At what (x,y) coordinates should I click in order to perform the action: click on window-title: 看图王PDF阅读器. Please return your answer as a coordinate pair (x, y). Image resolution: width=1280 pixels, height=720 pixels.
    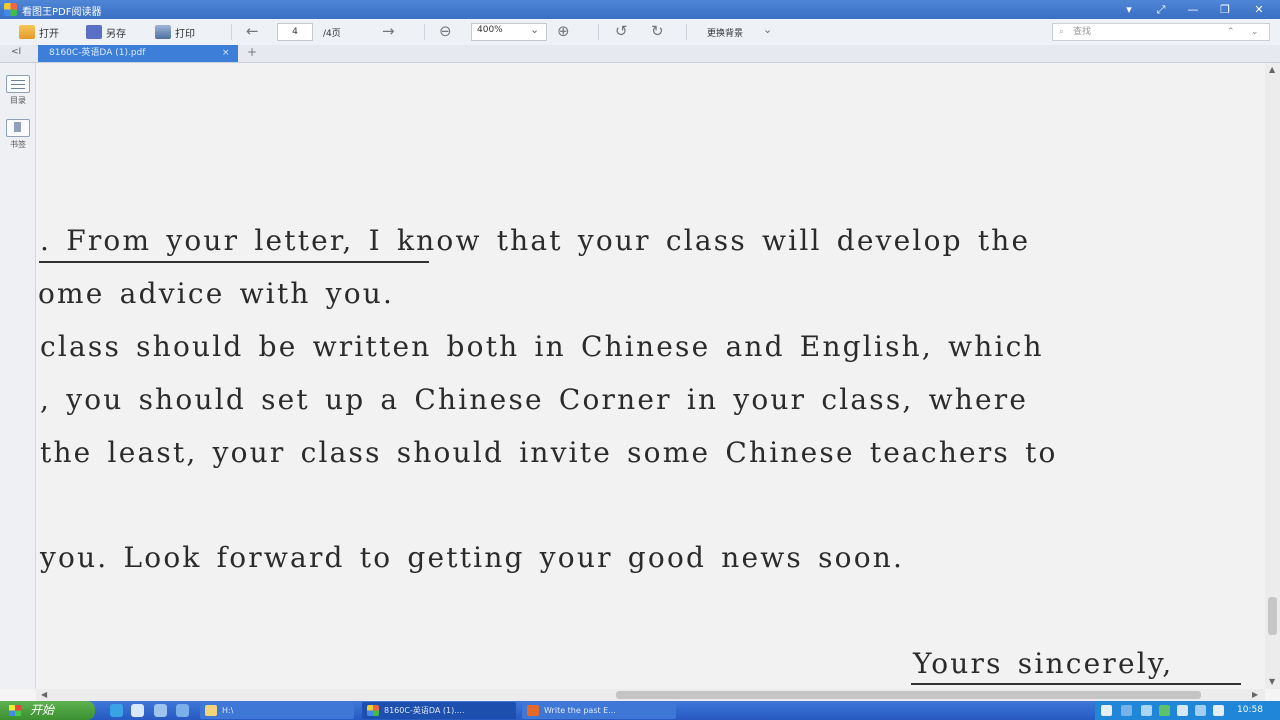
    Looking at the image, I should click on (62, 12).